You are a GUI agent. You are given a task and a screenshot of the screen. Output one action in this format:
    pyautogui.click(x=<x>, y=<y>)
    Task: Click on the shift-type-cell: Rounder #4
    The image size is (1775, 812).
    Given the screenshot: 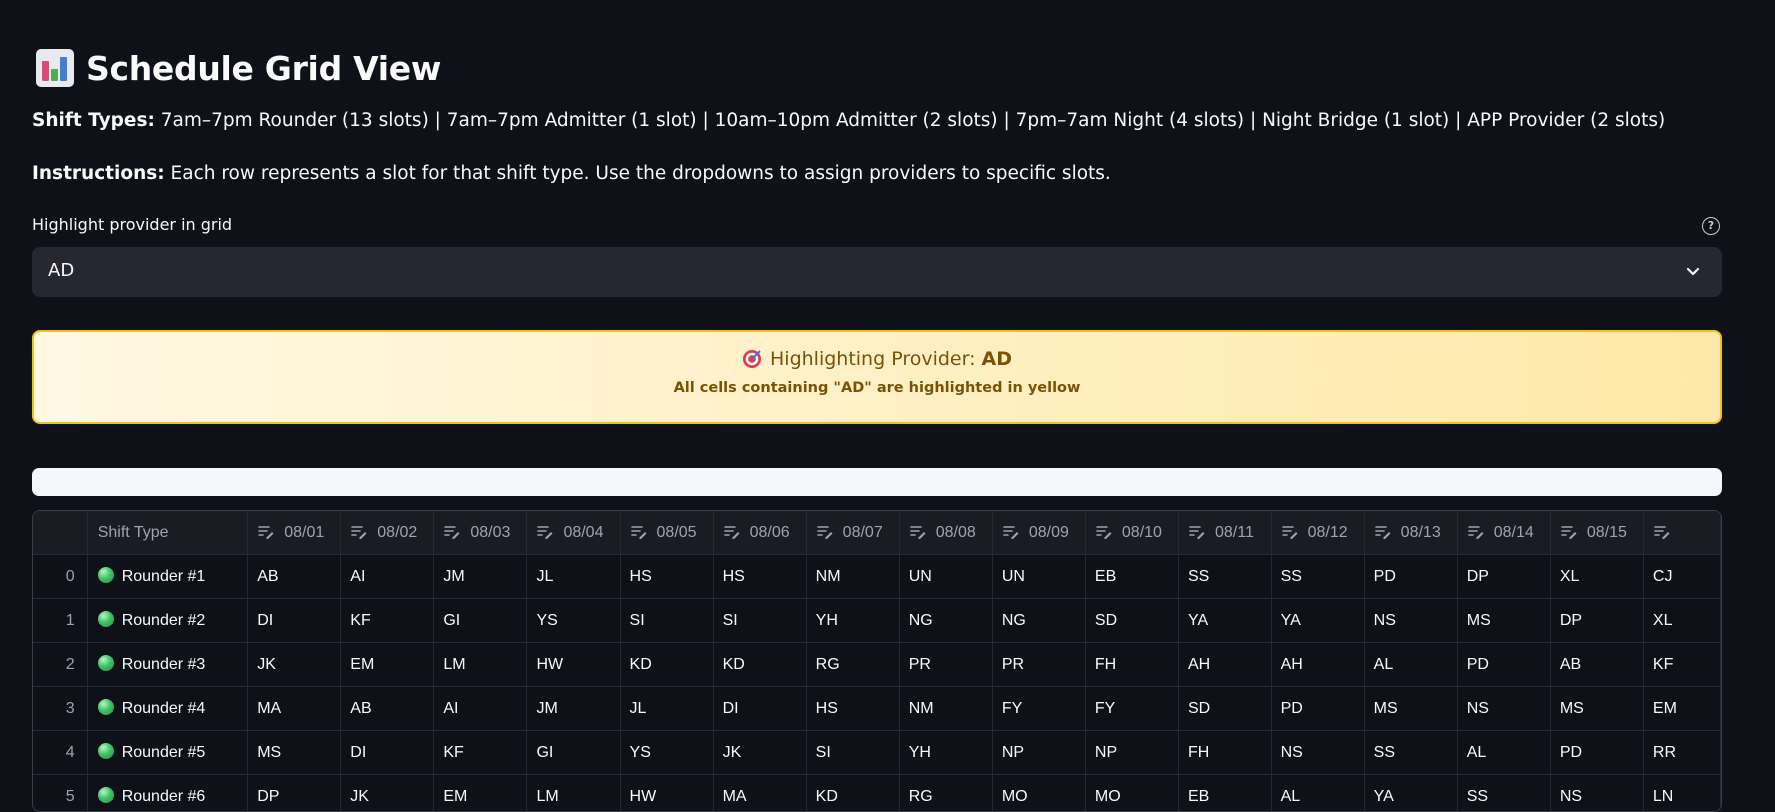 What is the action you would take?
    pyautogui.click(x=167, y=709)
    